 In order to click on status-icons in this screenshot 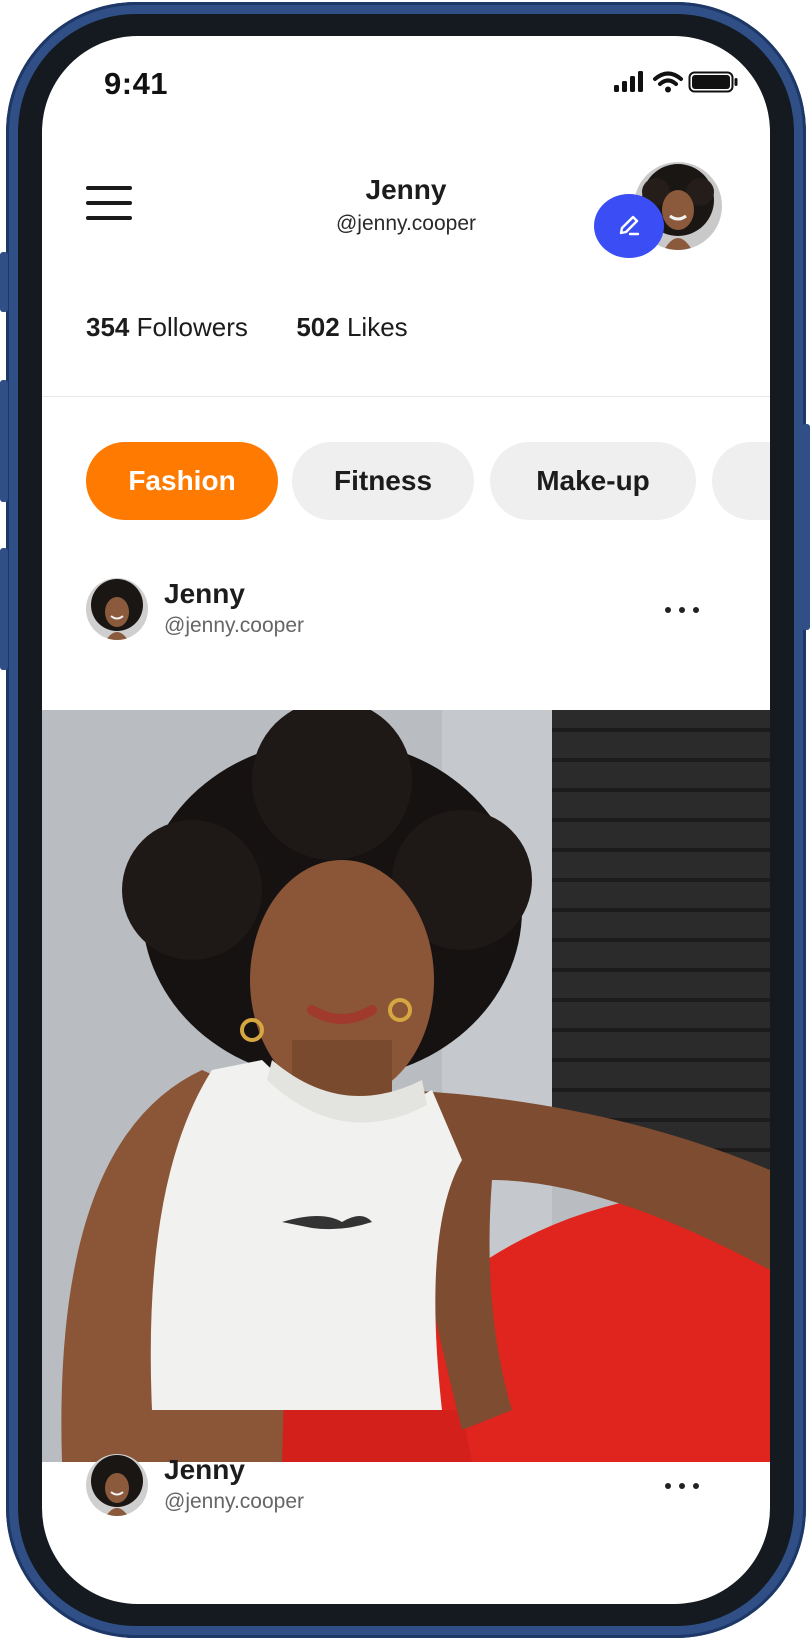, I will do `click(677, 82)`.